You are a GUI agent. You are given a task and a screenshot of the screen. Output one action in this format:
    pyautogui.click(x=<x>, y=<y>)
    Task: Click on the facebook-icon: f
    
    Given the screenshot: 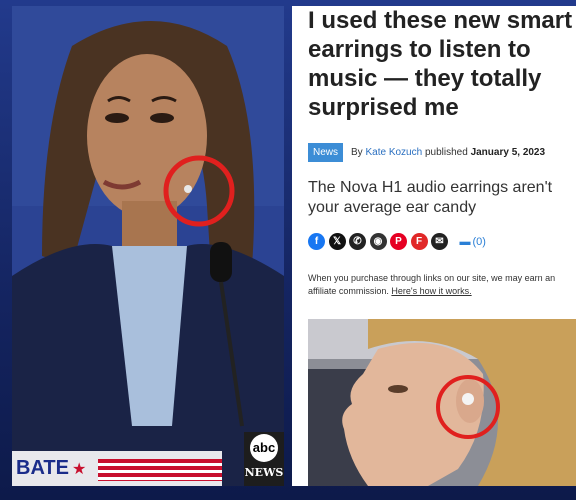 What is the action you would take?
    pyautogui.click(x=316, y=241)
    